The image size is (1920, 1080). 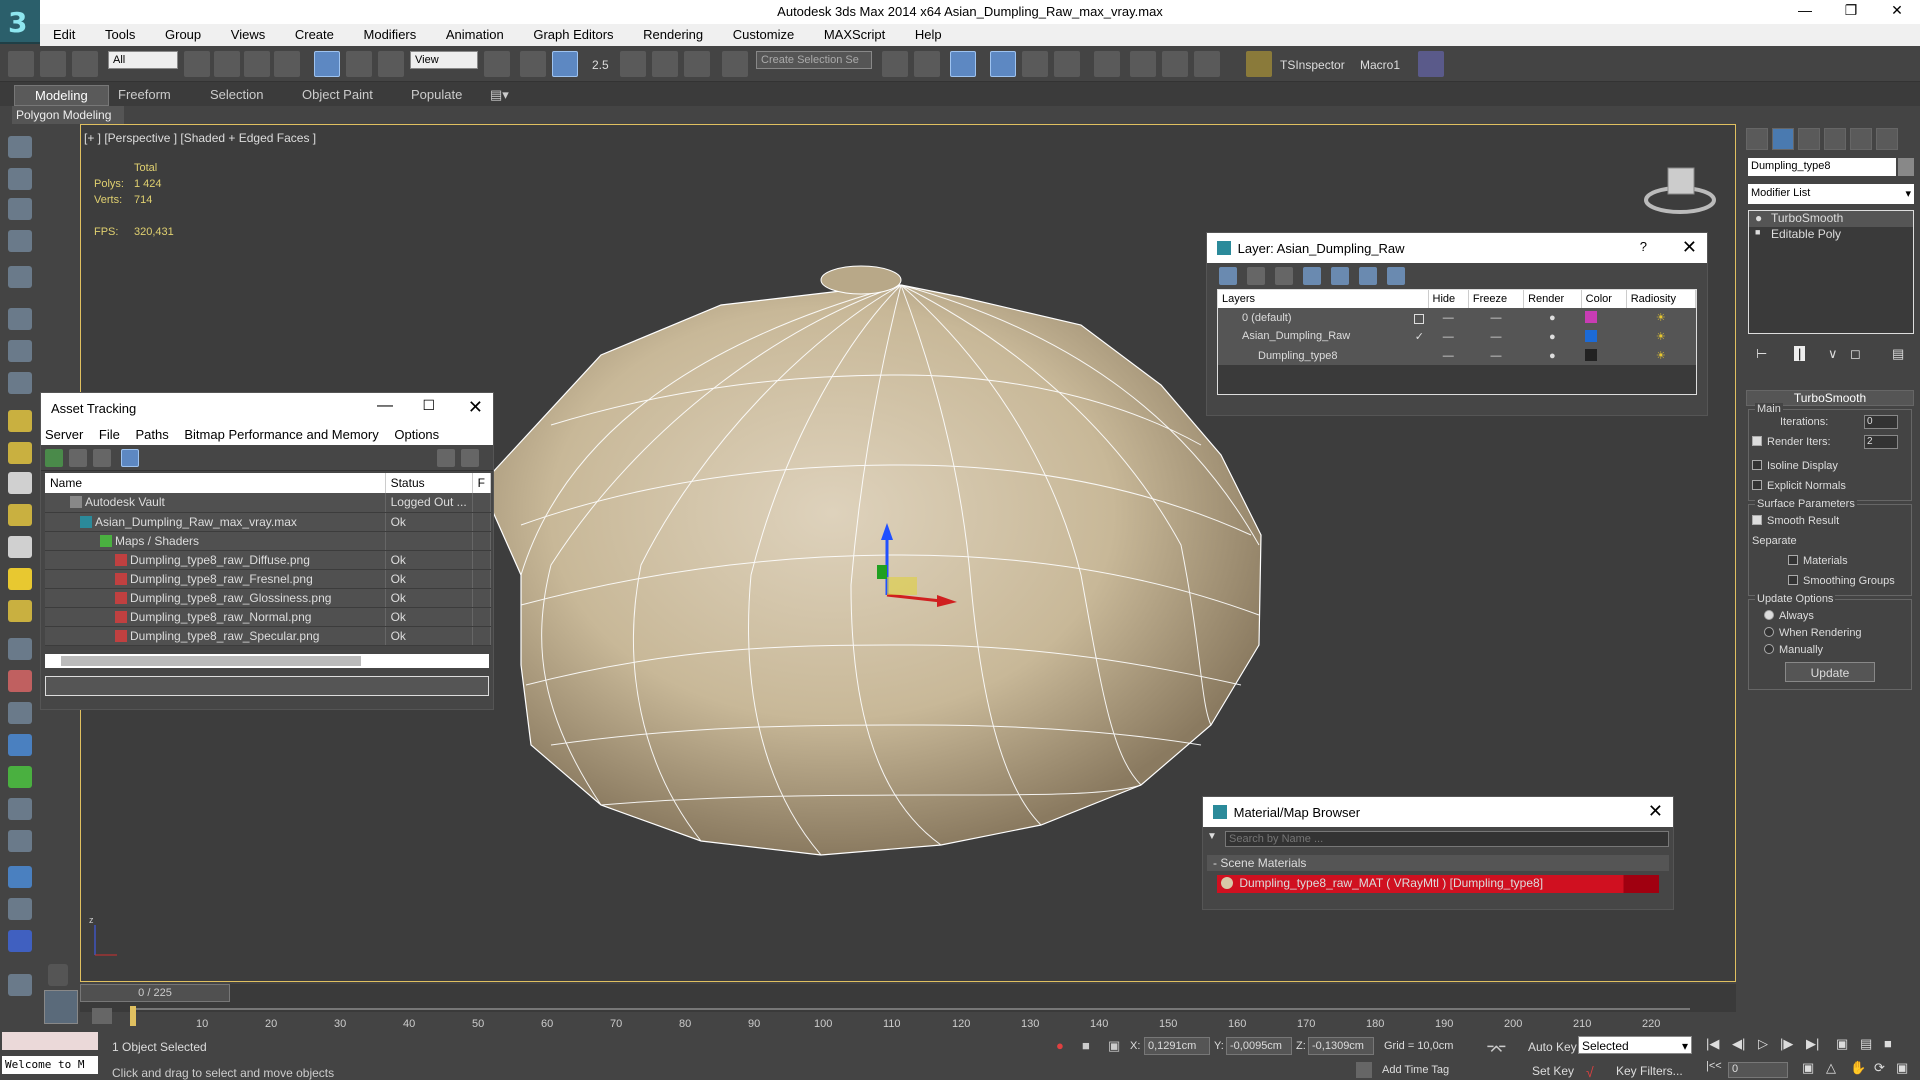 I want to click on highlight-selected-icon, so click(x=1340, y=276).